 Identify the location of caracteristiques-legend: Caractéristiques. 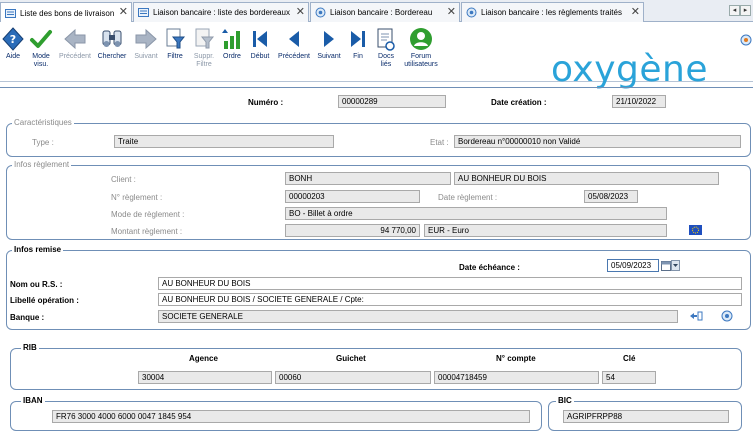
(43, 122).